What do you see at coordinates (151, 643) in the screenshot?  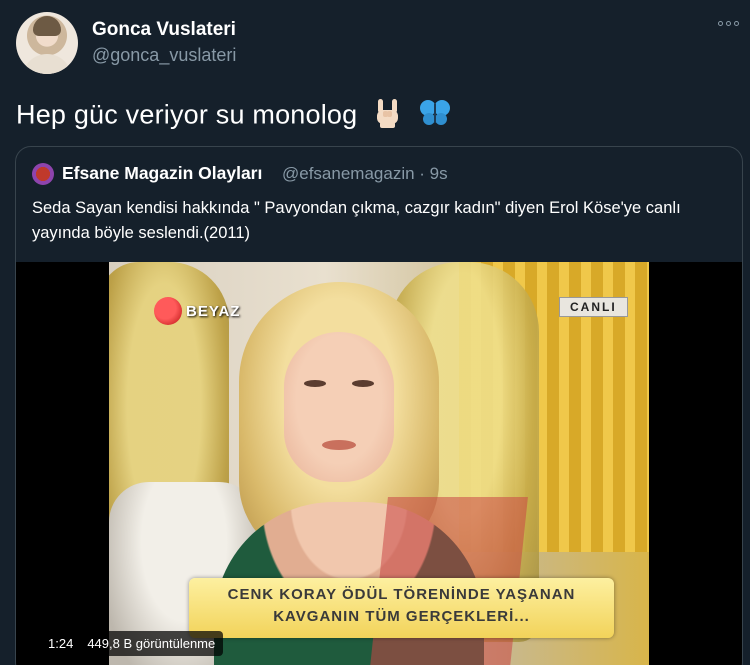 I see `video-view-count: 449,8 B görüntülenme` at bounding box center [151, 643].